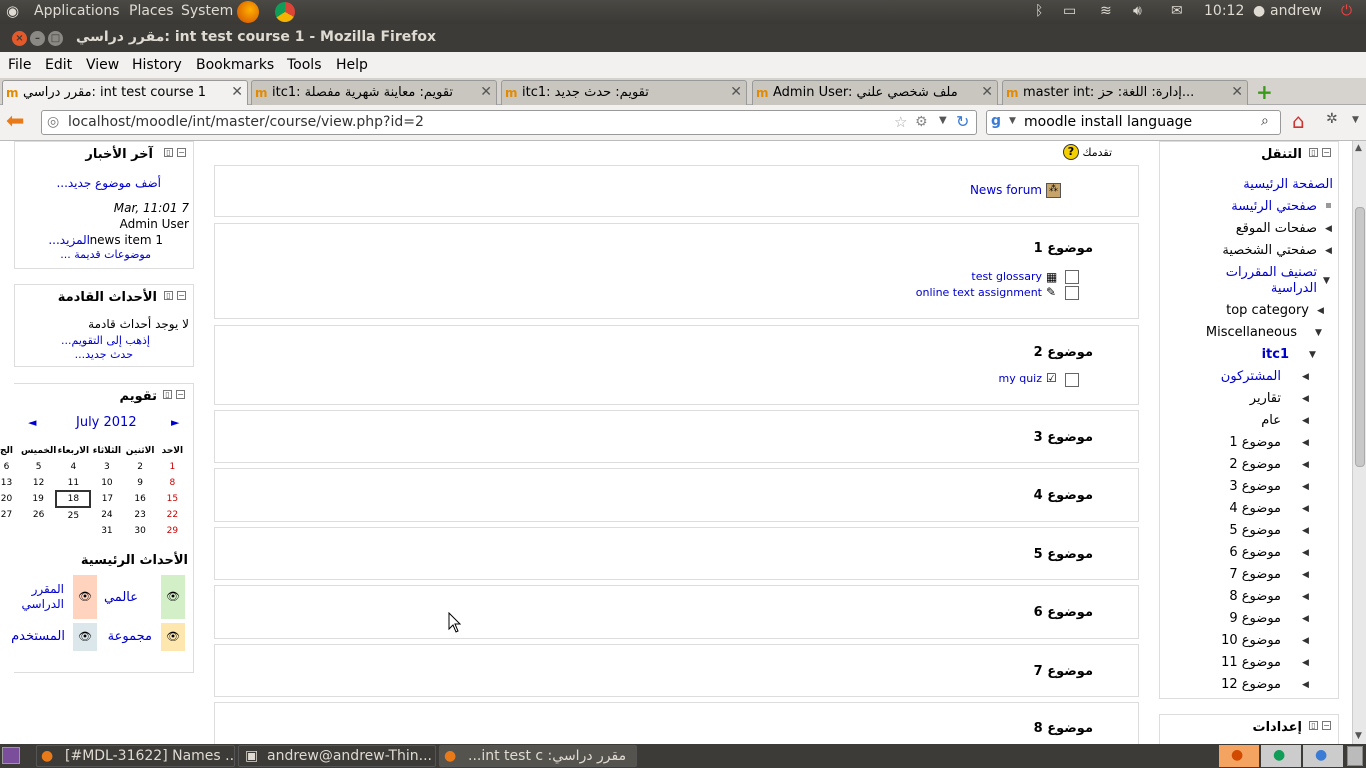  Describe the element at coordinates (15, 121) in the screenshot. I see `back-icon: ⬅` at that location.